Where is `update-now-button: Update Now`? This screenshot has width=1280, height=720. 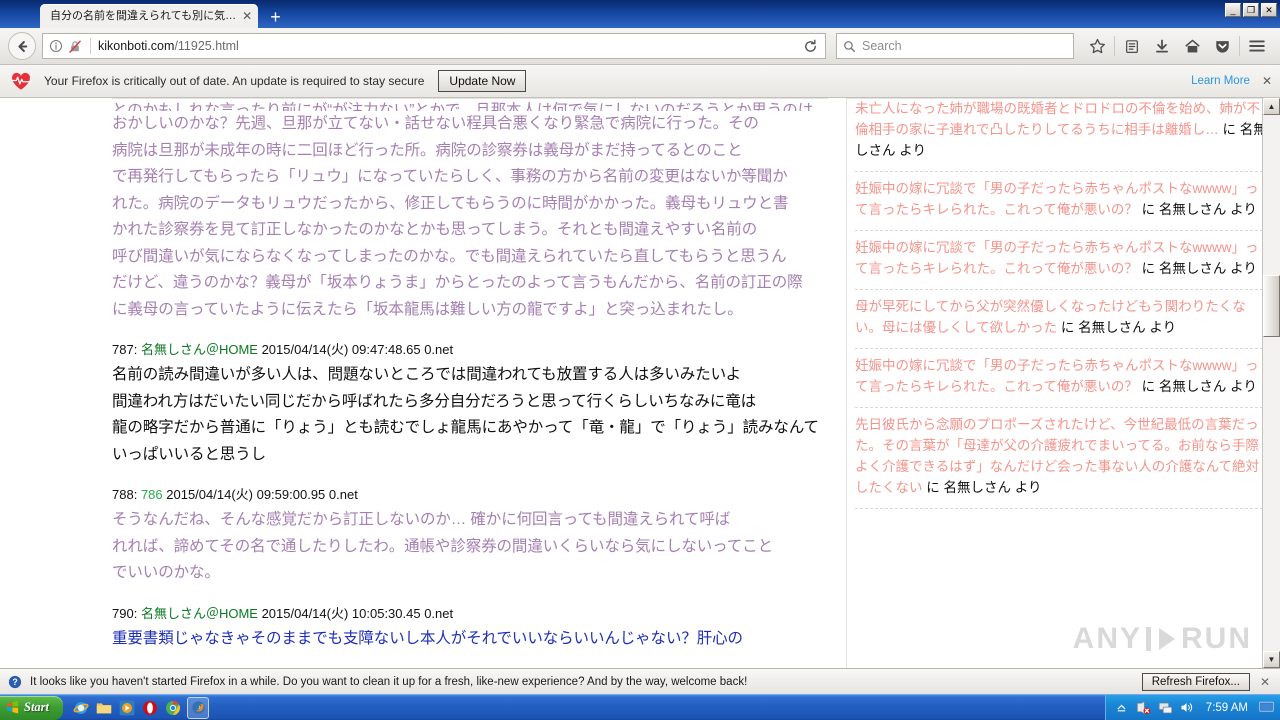
update-now-button: Update Now is located at coordinates (482, 81).